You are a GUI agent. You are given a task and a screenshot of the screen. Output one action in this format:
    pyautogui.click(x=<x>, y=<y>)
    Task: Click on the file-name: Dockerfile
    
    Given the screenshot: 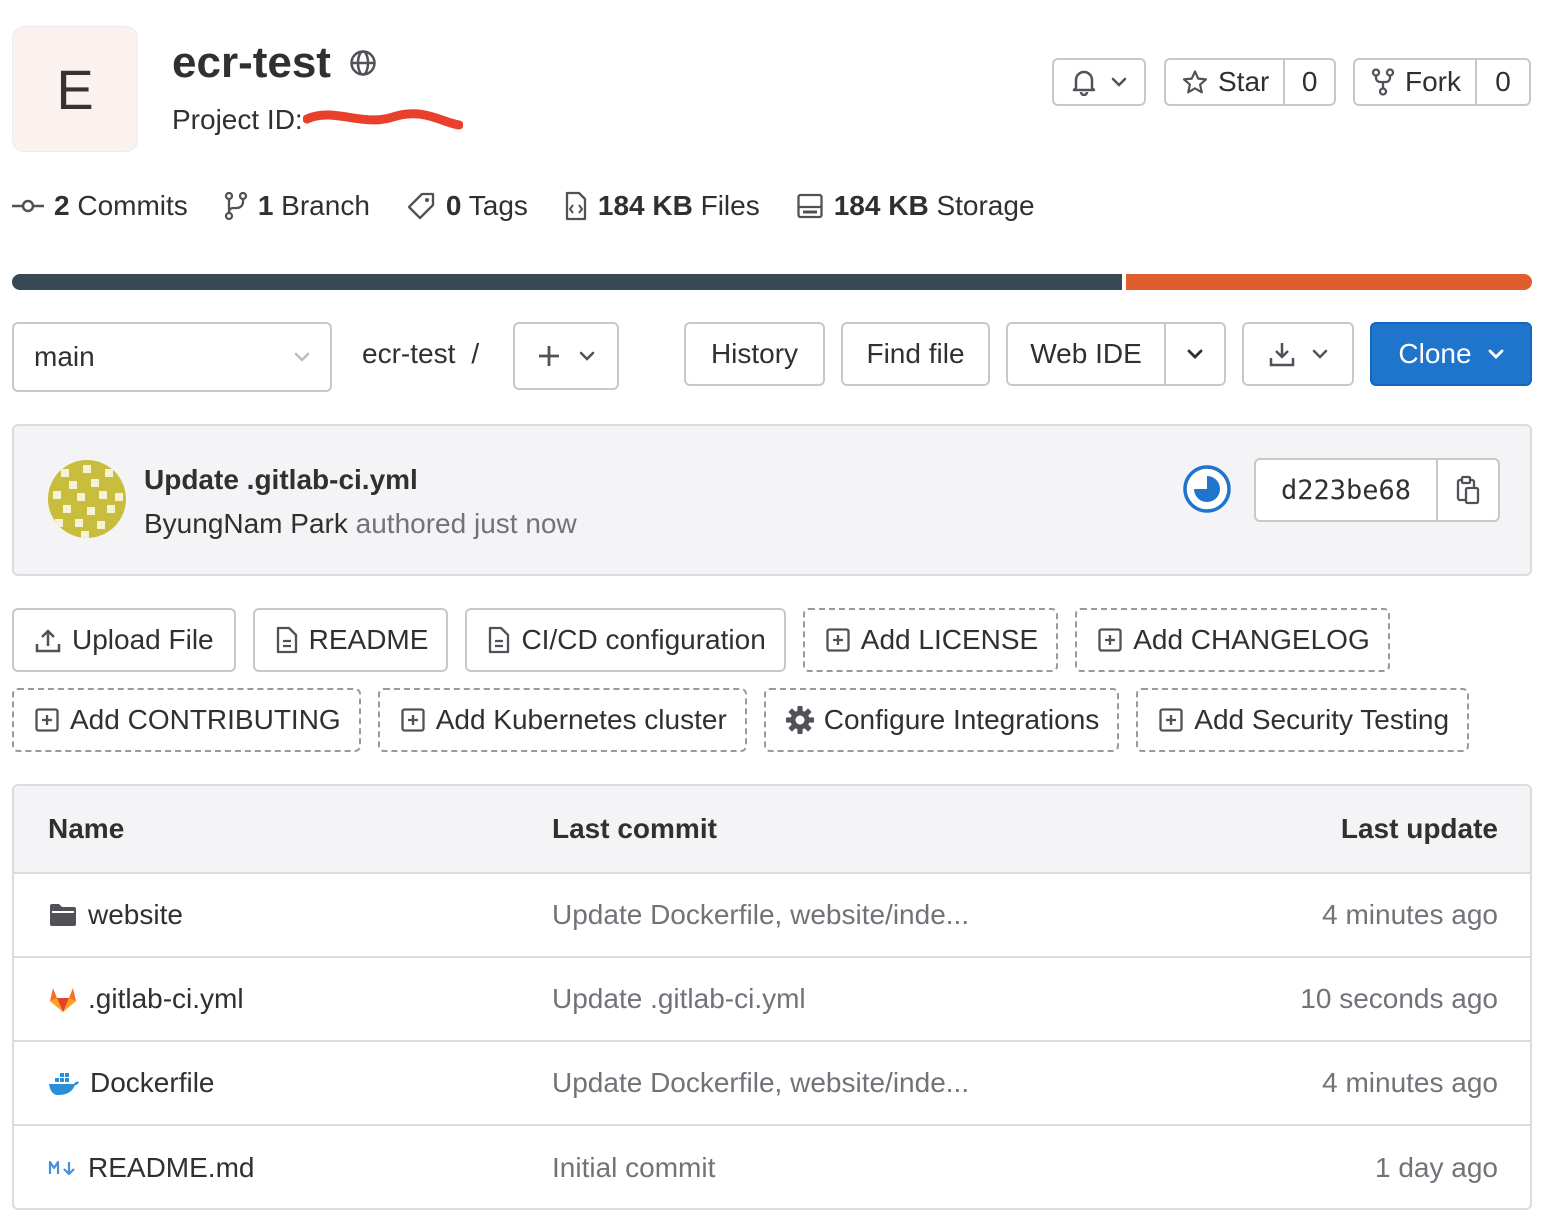 What is the action you would take?
    pyautogui.click(x=152, y=1083)
    